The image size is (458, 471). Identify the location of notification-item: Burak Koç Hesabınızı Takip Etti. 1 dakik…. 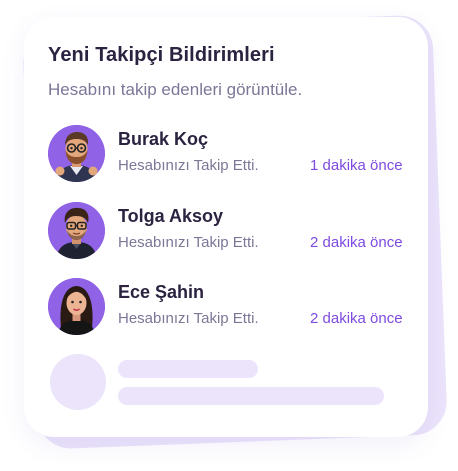
(233, 155).